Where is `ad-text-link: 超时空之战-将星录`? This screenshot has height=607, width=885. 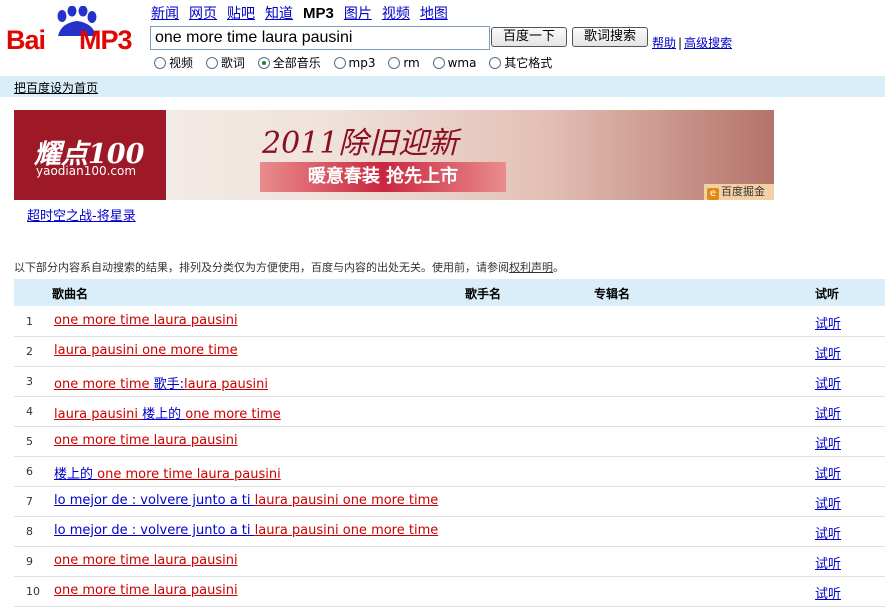 ad-text-link: 超时空之战-将星录 is located at coordinates (81, 214).